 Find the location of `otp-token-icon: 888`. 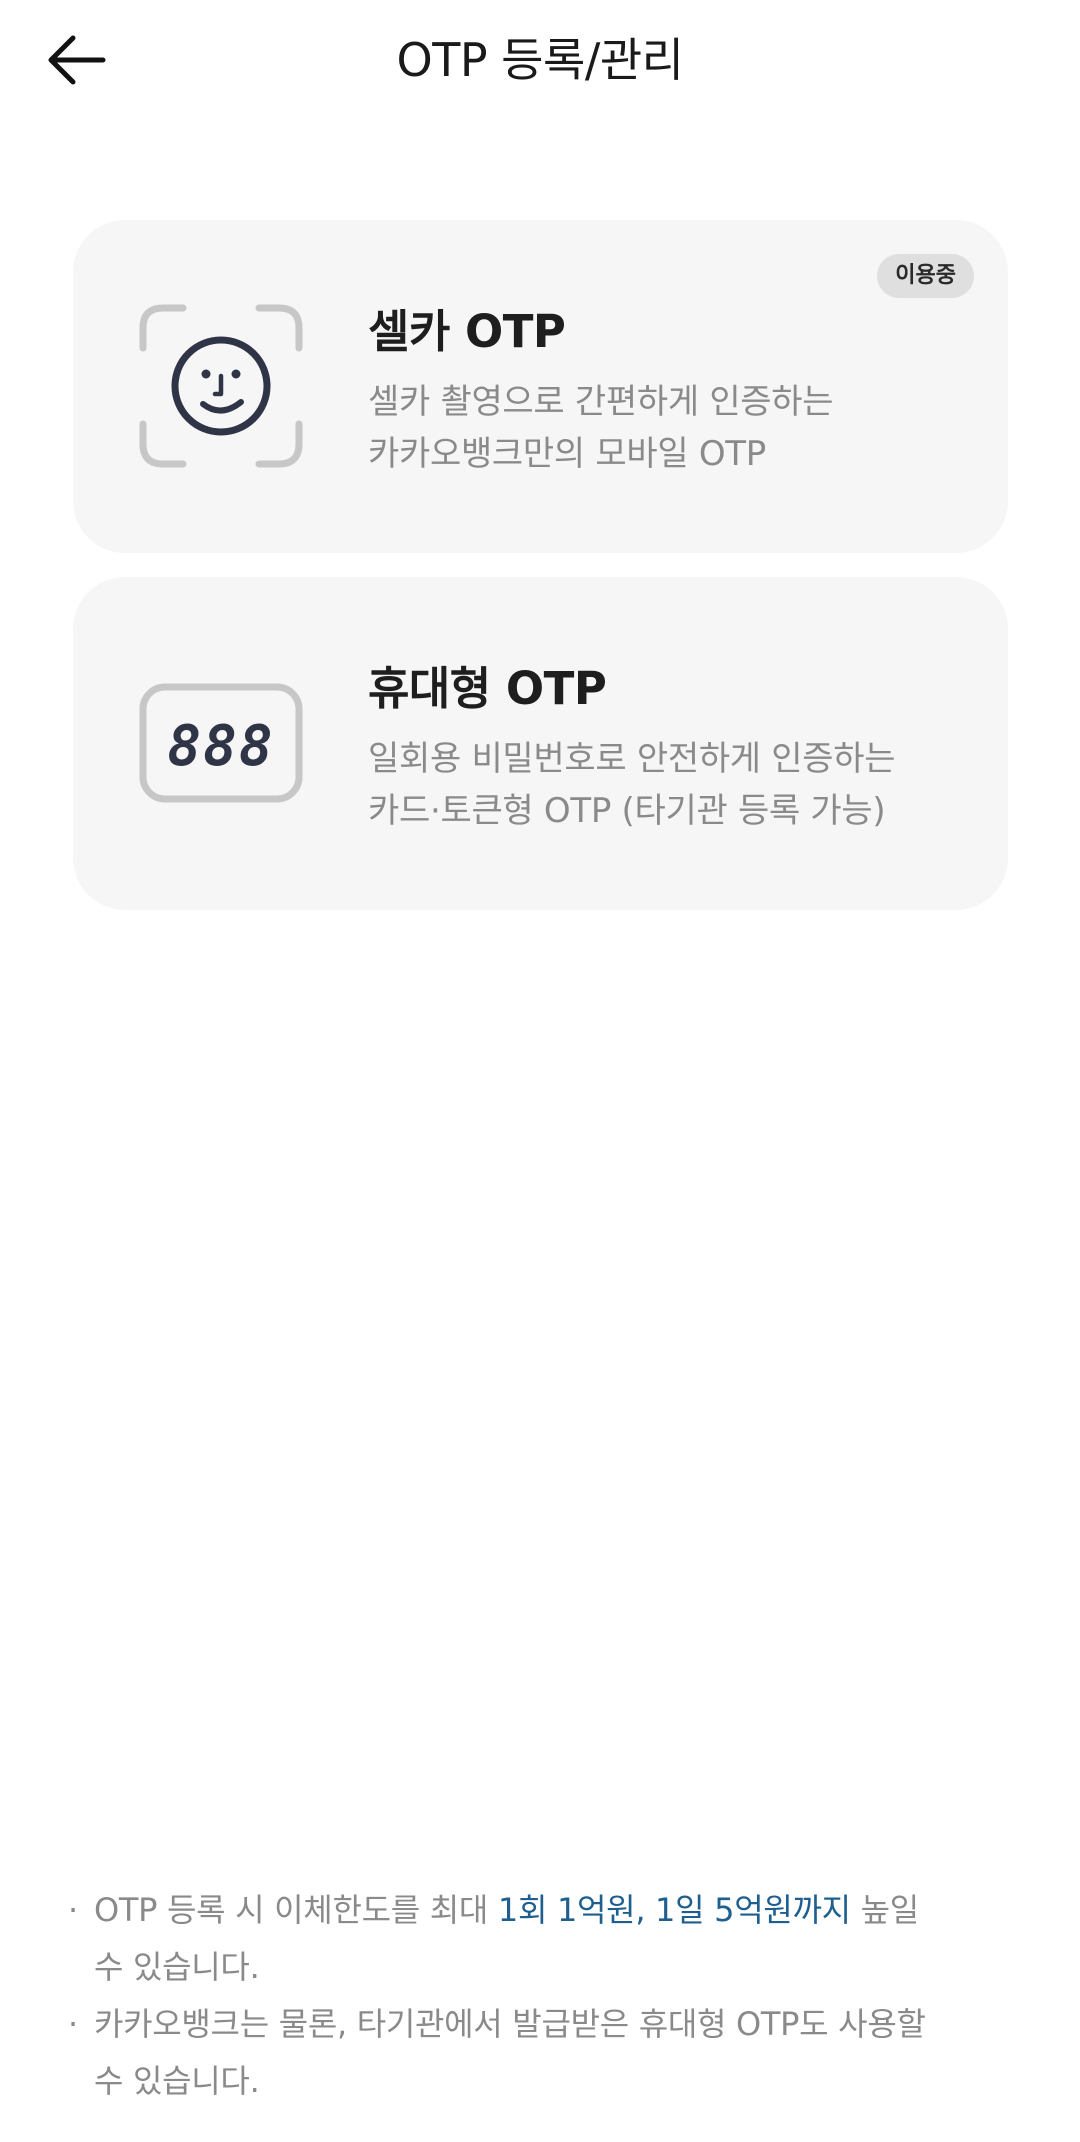

otp-token-icon: 888 is located at coordinates (221, 743).